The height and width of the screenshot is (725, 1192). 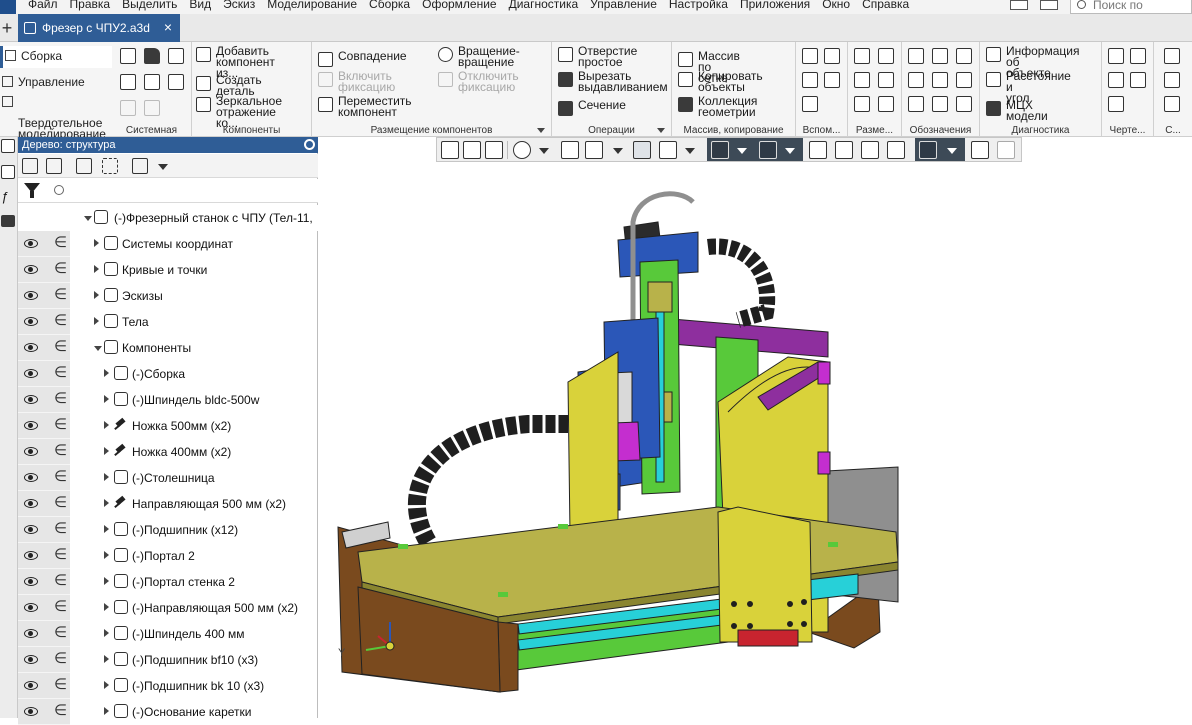 I want to click on search-icon, so click(x=59, y=190).